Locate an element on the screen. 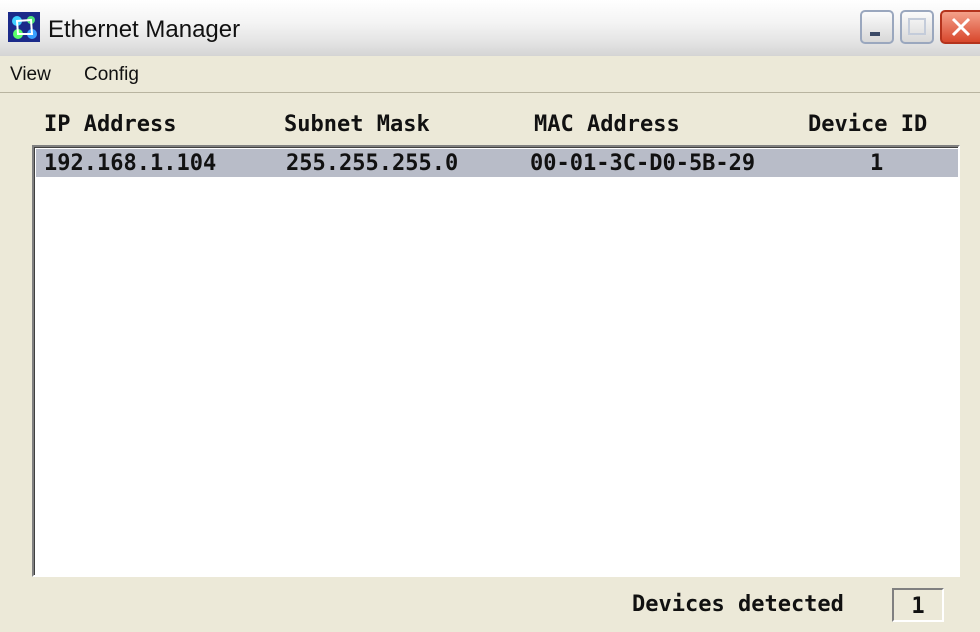  minimize-button is located at coordinates (877, 27).